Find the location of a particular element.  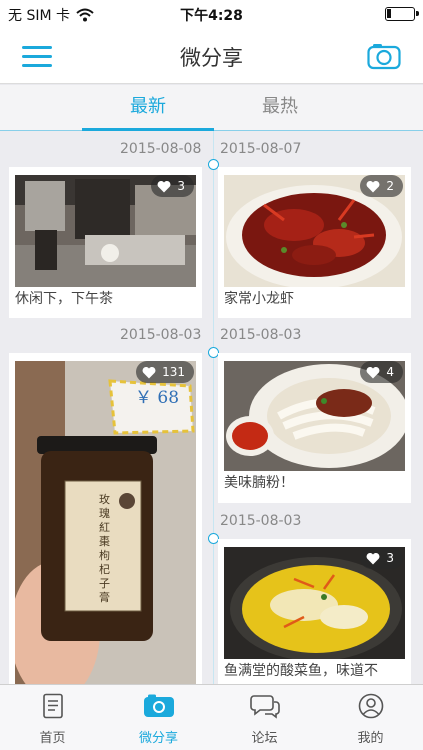

post-caption: 休闲下，下午茶 is located at coordinates (64, 299).